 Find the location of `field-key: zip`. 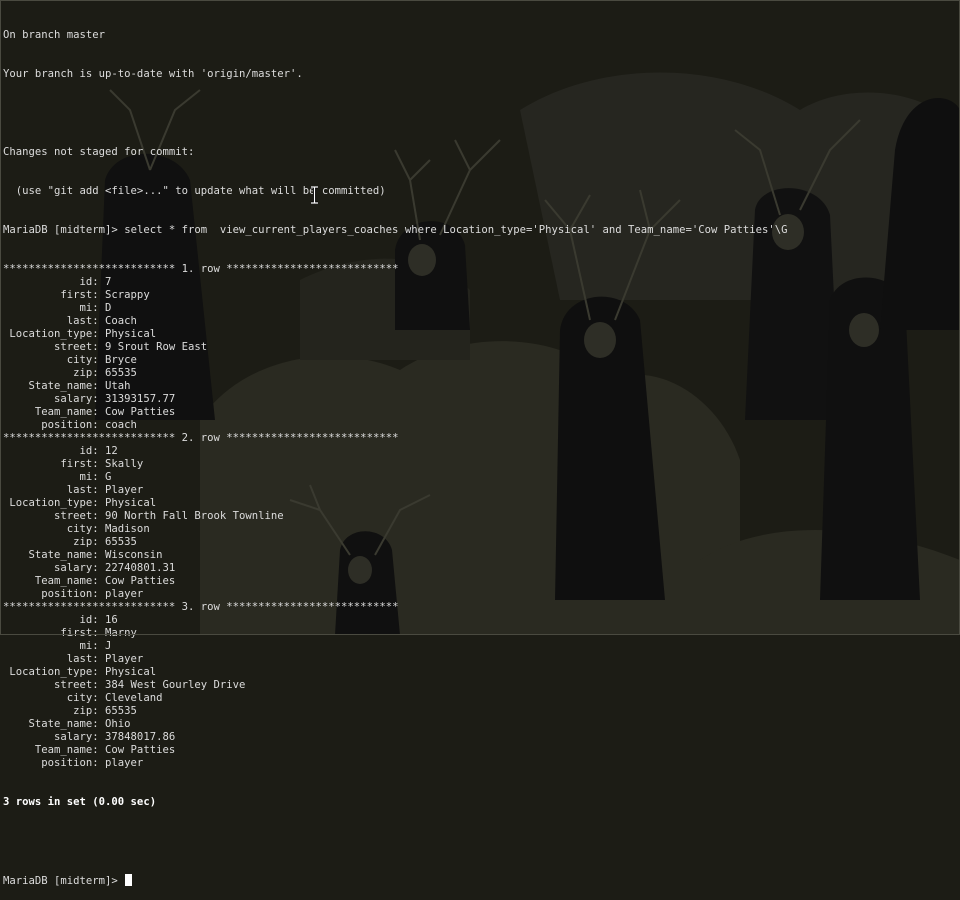

field-key: zip is located at coordinates (83, 373).